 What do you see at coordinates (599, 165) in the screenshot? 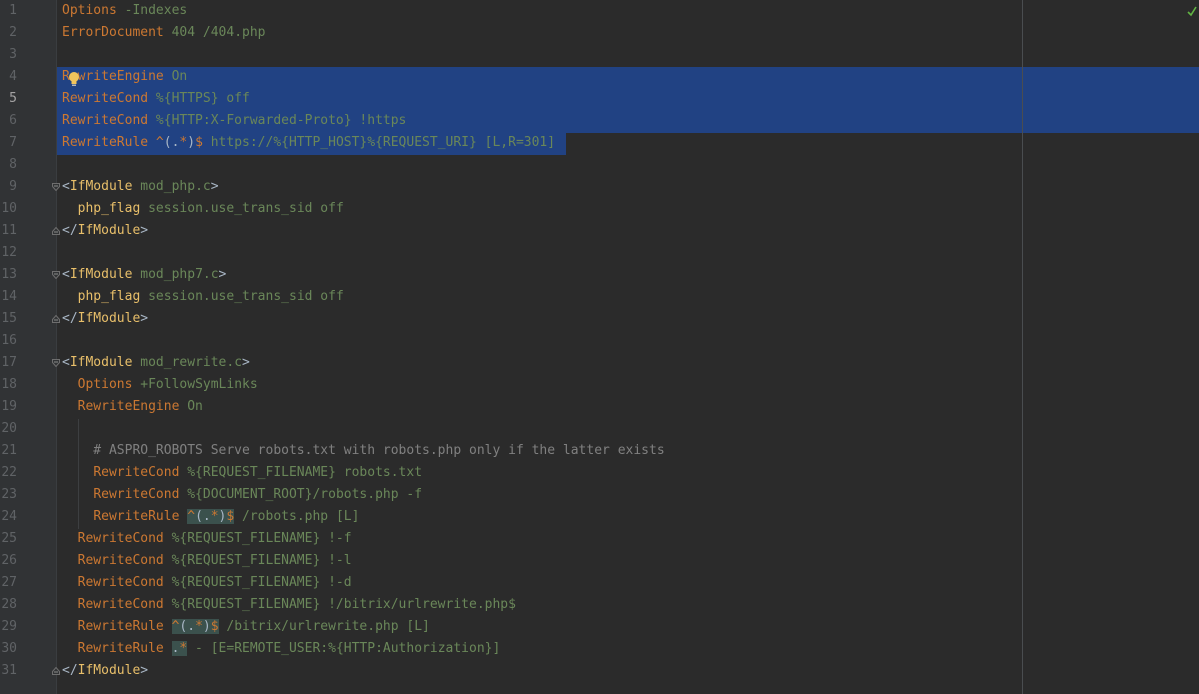
I see `code-line: 8` at bounding box center [599, 165].